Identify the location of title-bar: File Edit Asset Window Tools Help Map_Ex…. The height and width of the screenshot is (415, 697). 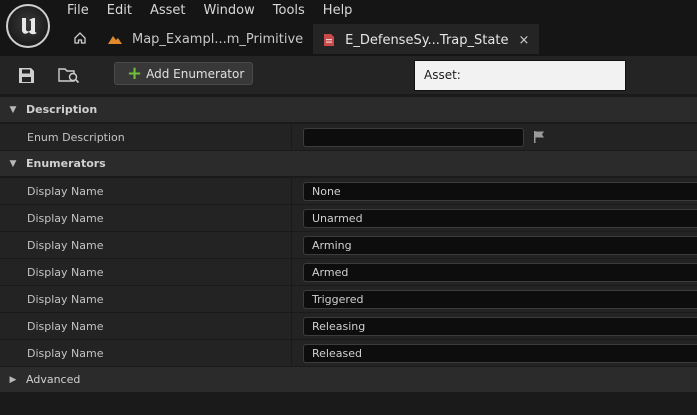
(348, 28).